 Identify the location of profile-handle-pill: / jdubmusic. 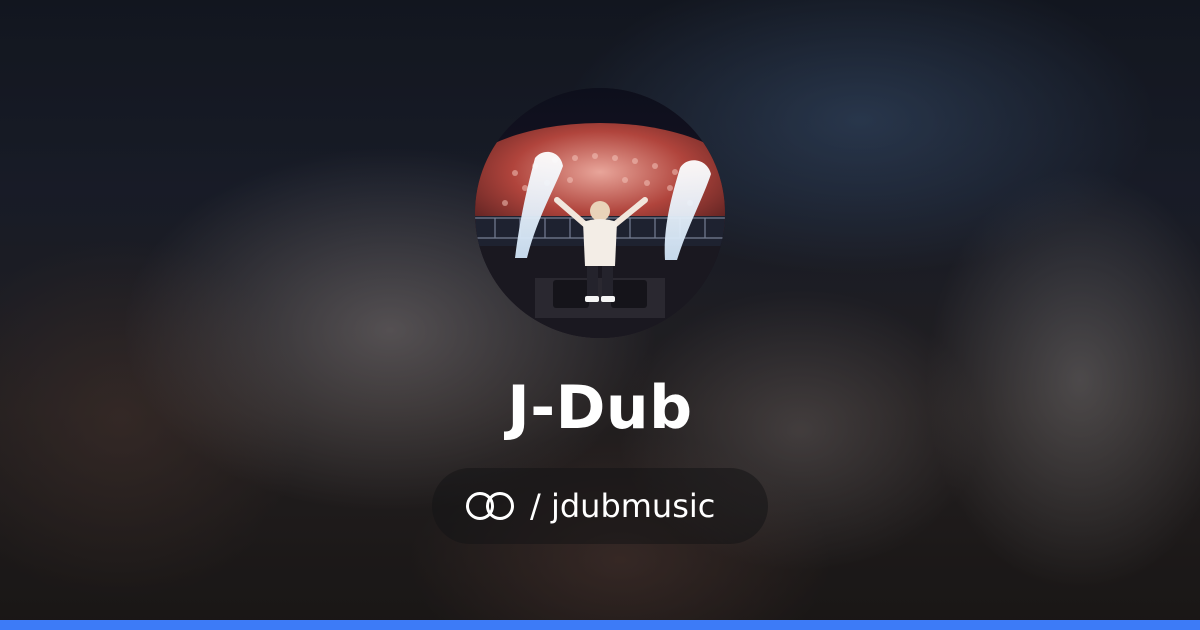
(600, 506).